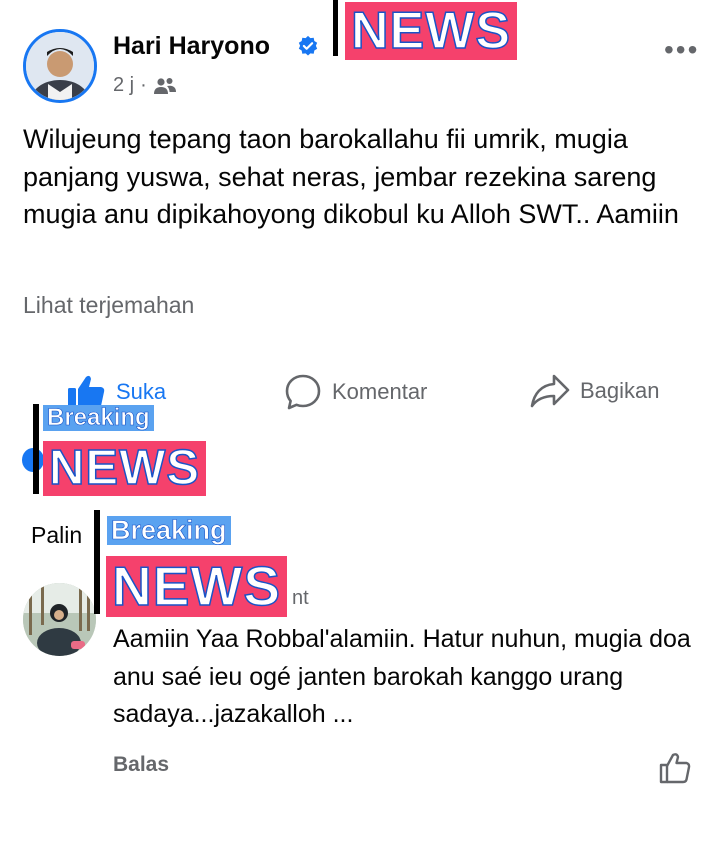 This screenshot has height=841, width=714. Describe the element at coordinates (308, 45) in the screenshot. I see `verified-badge-icon` at that location.